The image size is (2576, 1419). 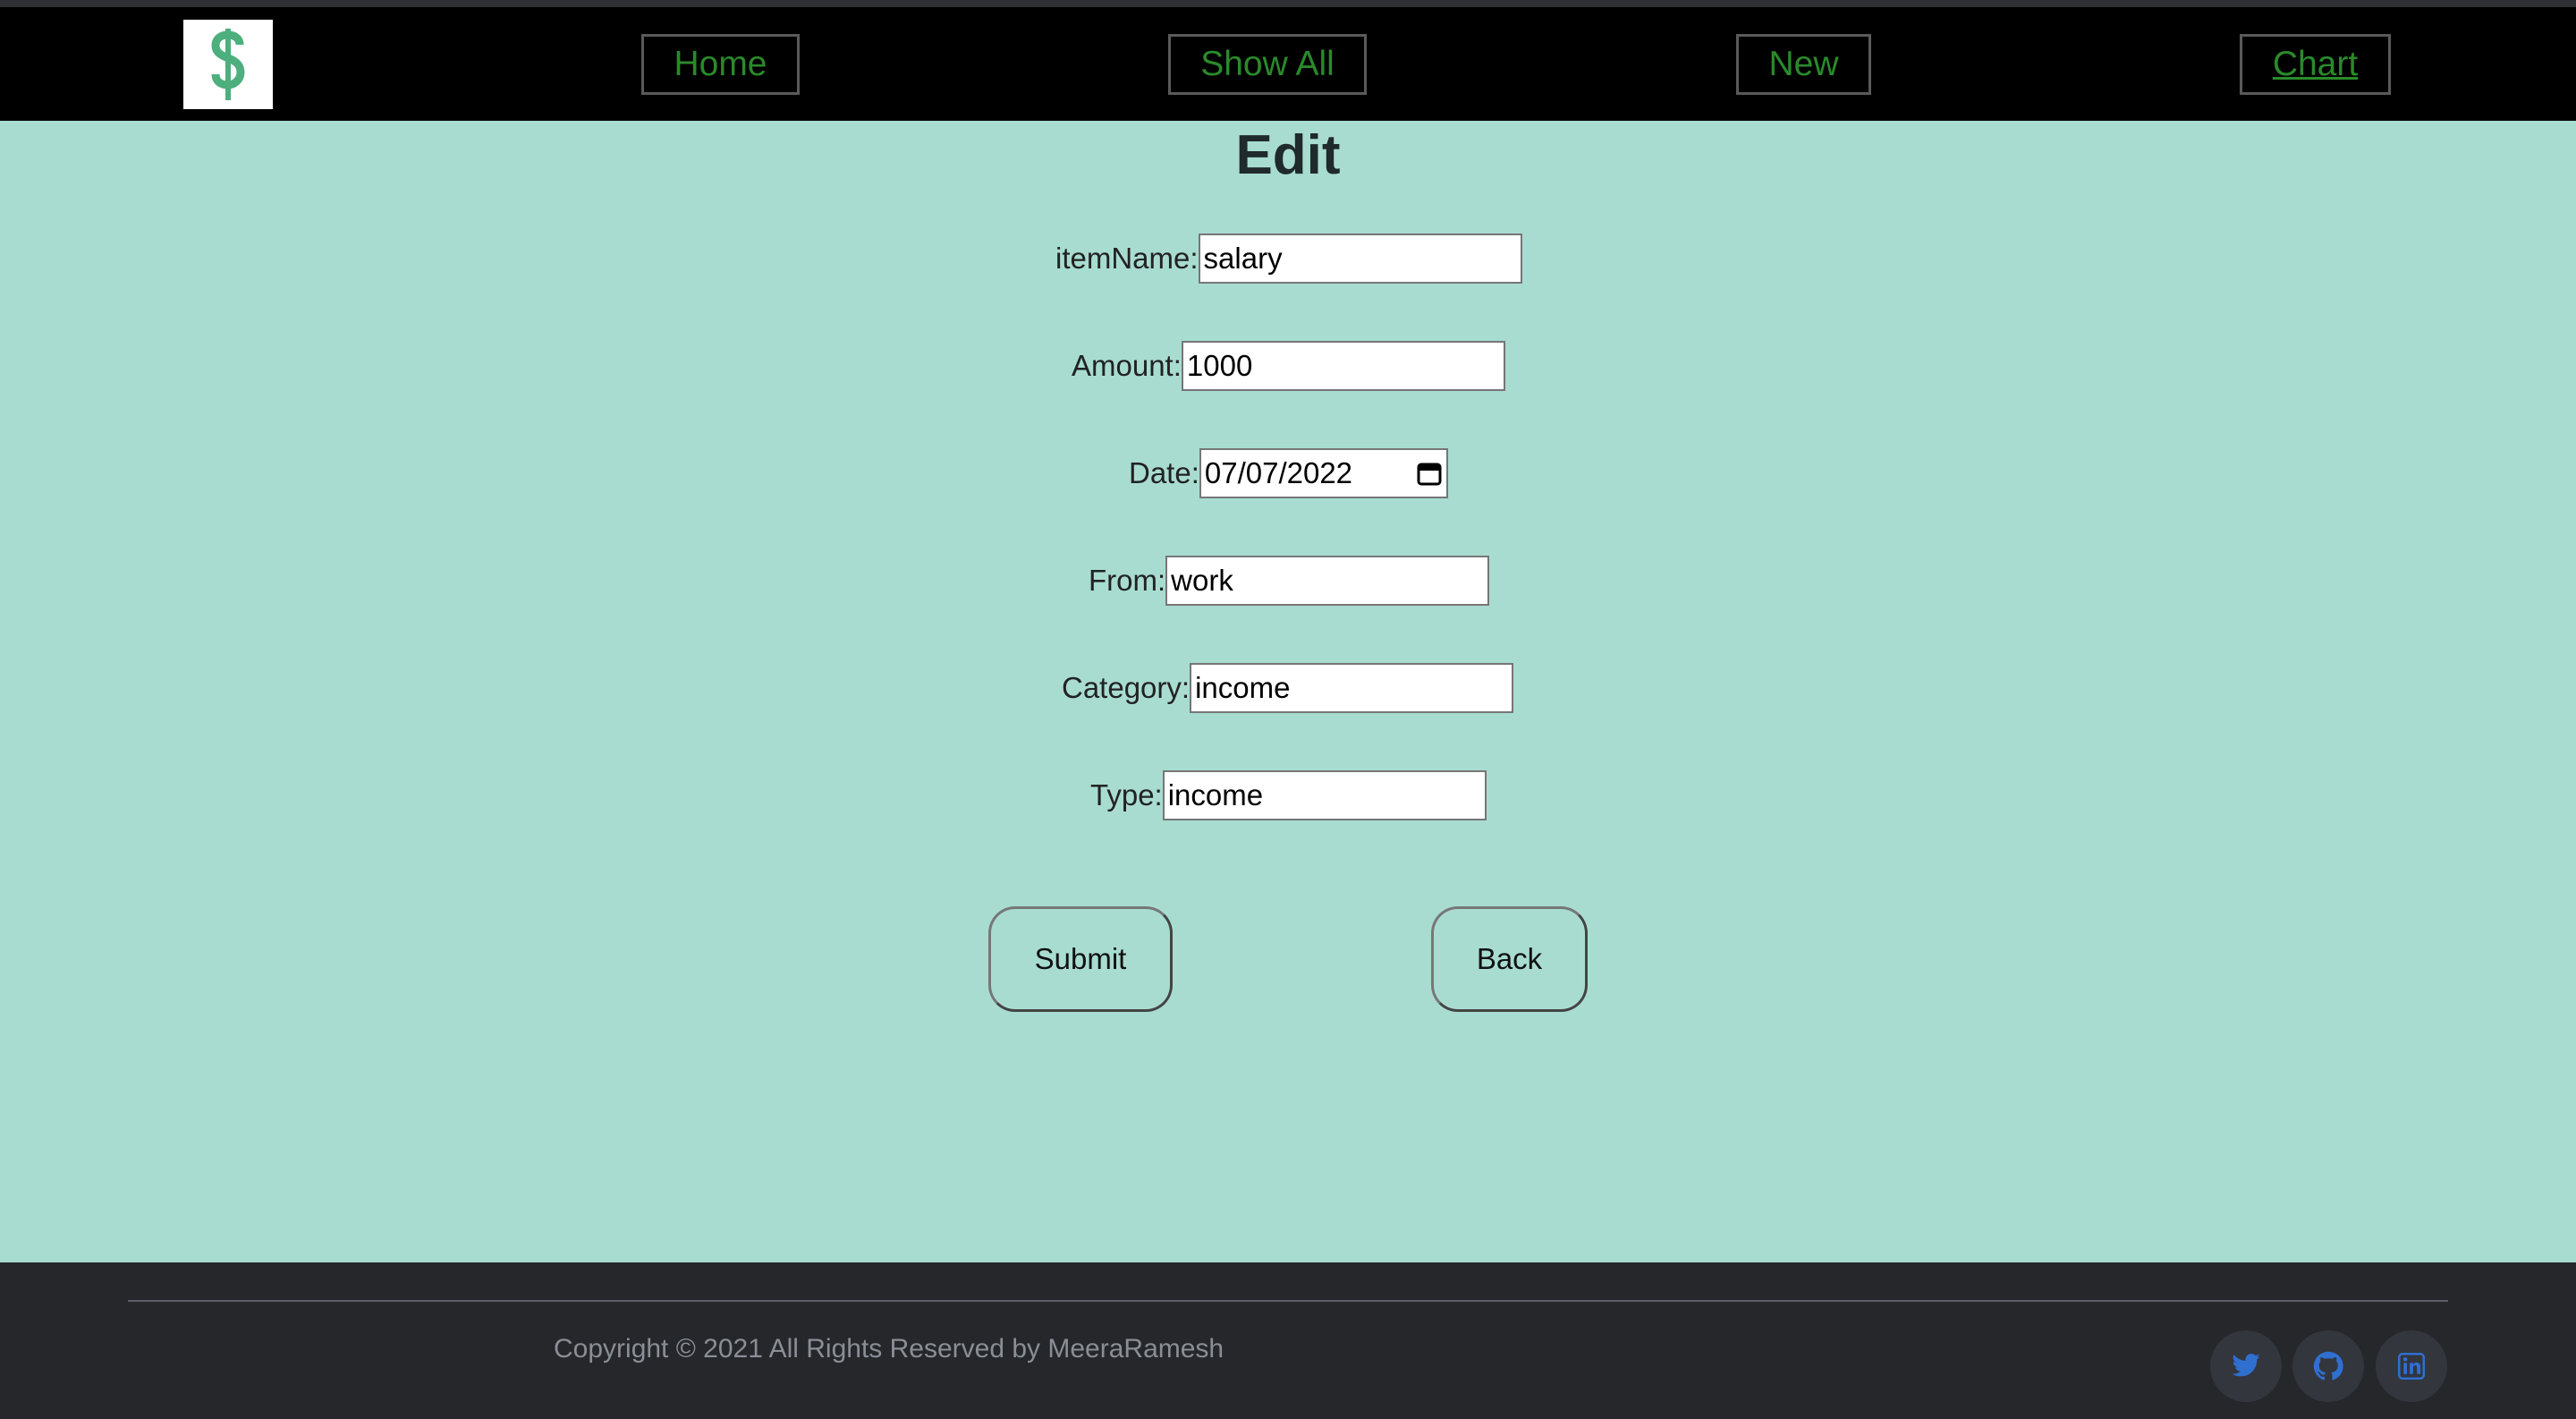 I want to click on dollar-sign-icon, so click(x=228, y=64).